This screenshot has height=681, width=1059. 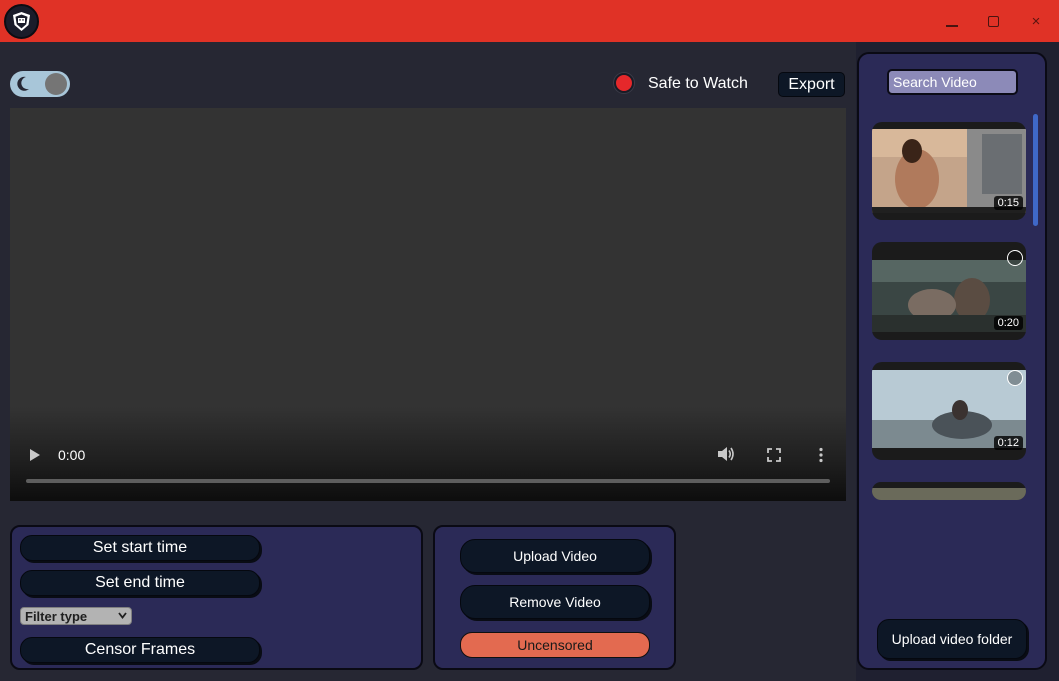 I want to click on uncensored-toggle-button: Uncensored, so click(x=555, y=645).